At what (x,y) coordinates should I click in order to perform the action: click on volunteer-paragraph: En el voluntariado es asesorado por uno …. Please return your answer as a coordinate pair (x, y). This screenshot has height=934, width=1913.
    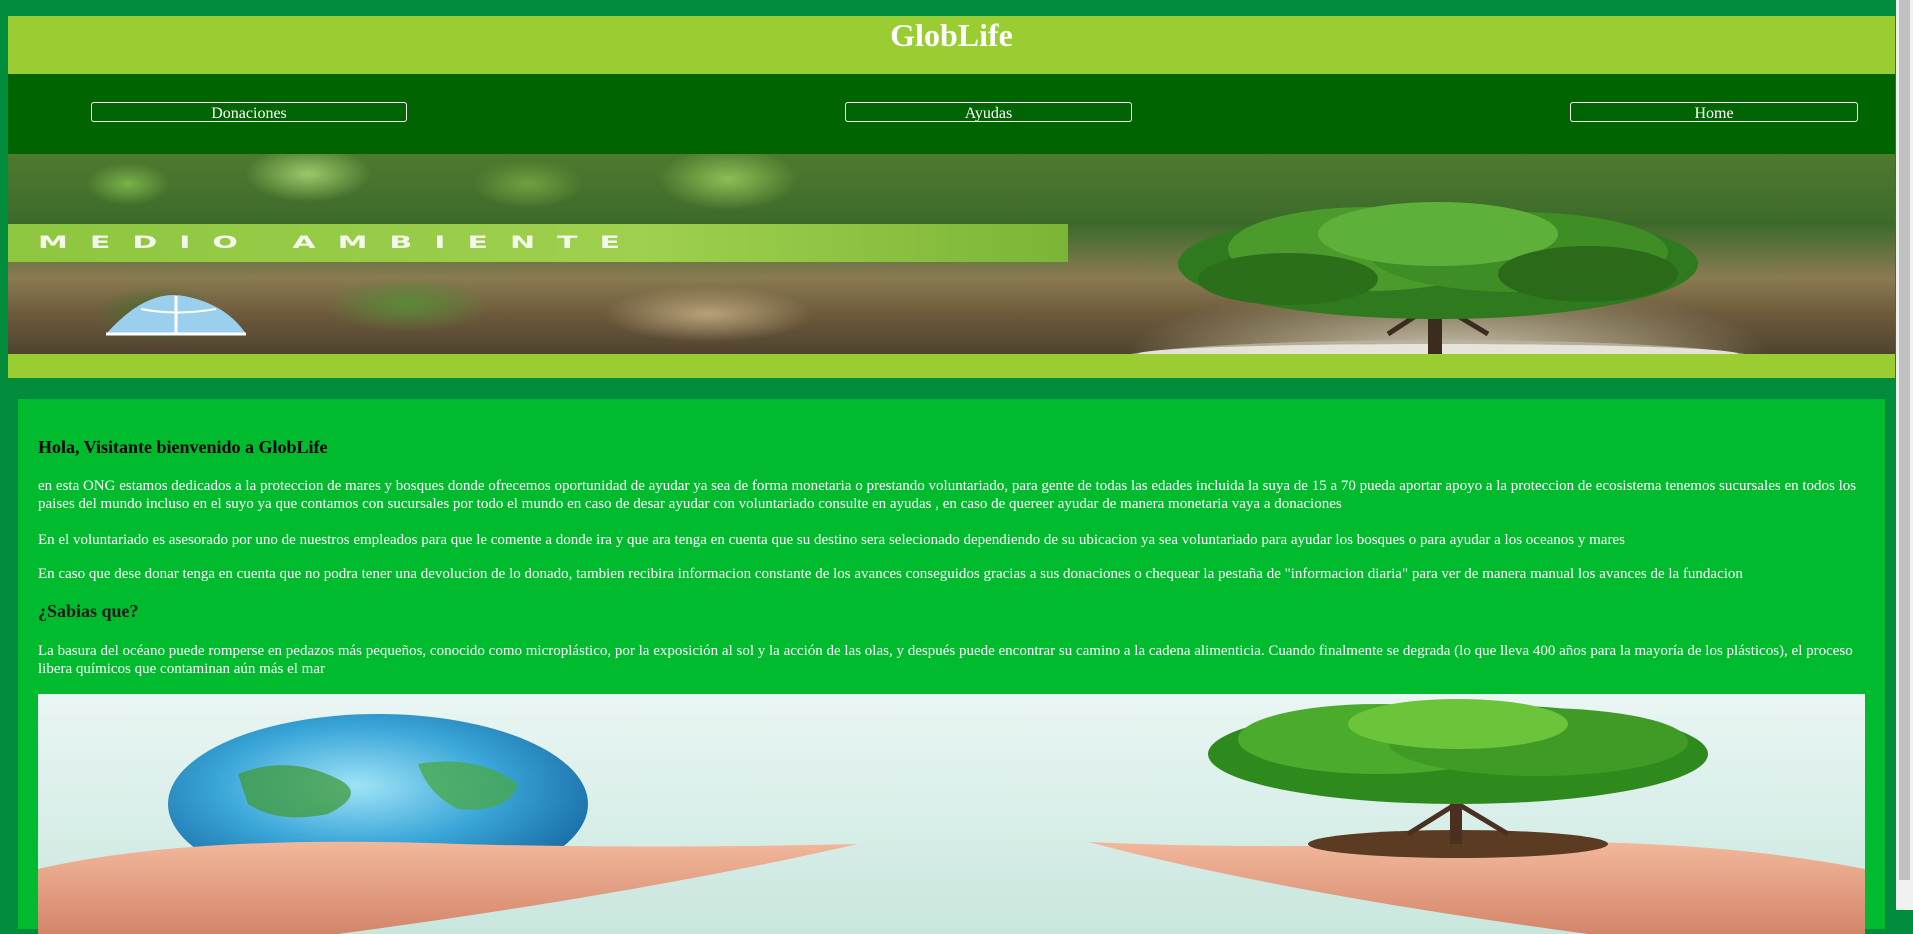
    Looking at the image, I should click on (831, 540).